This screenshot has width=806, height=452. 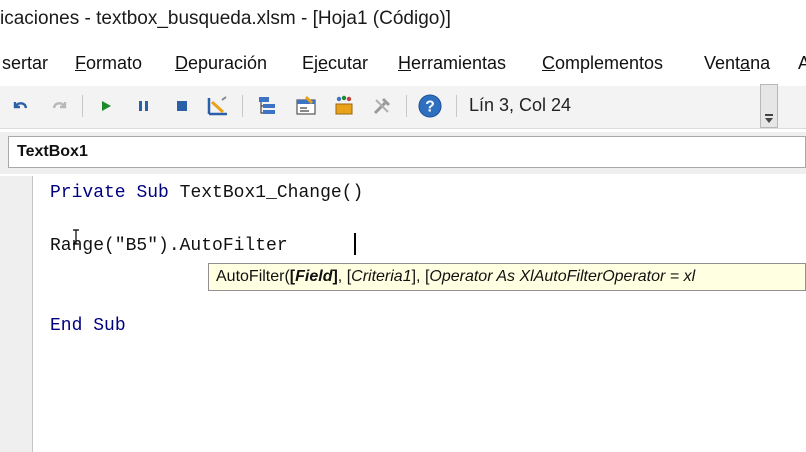 I want to click on object-dropdown-value: TextBox1, so click(x=52, y=151).